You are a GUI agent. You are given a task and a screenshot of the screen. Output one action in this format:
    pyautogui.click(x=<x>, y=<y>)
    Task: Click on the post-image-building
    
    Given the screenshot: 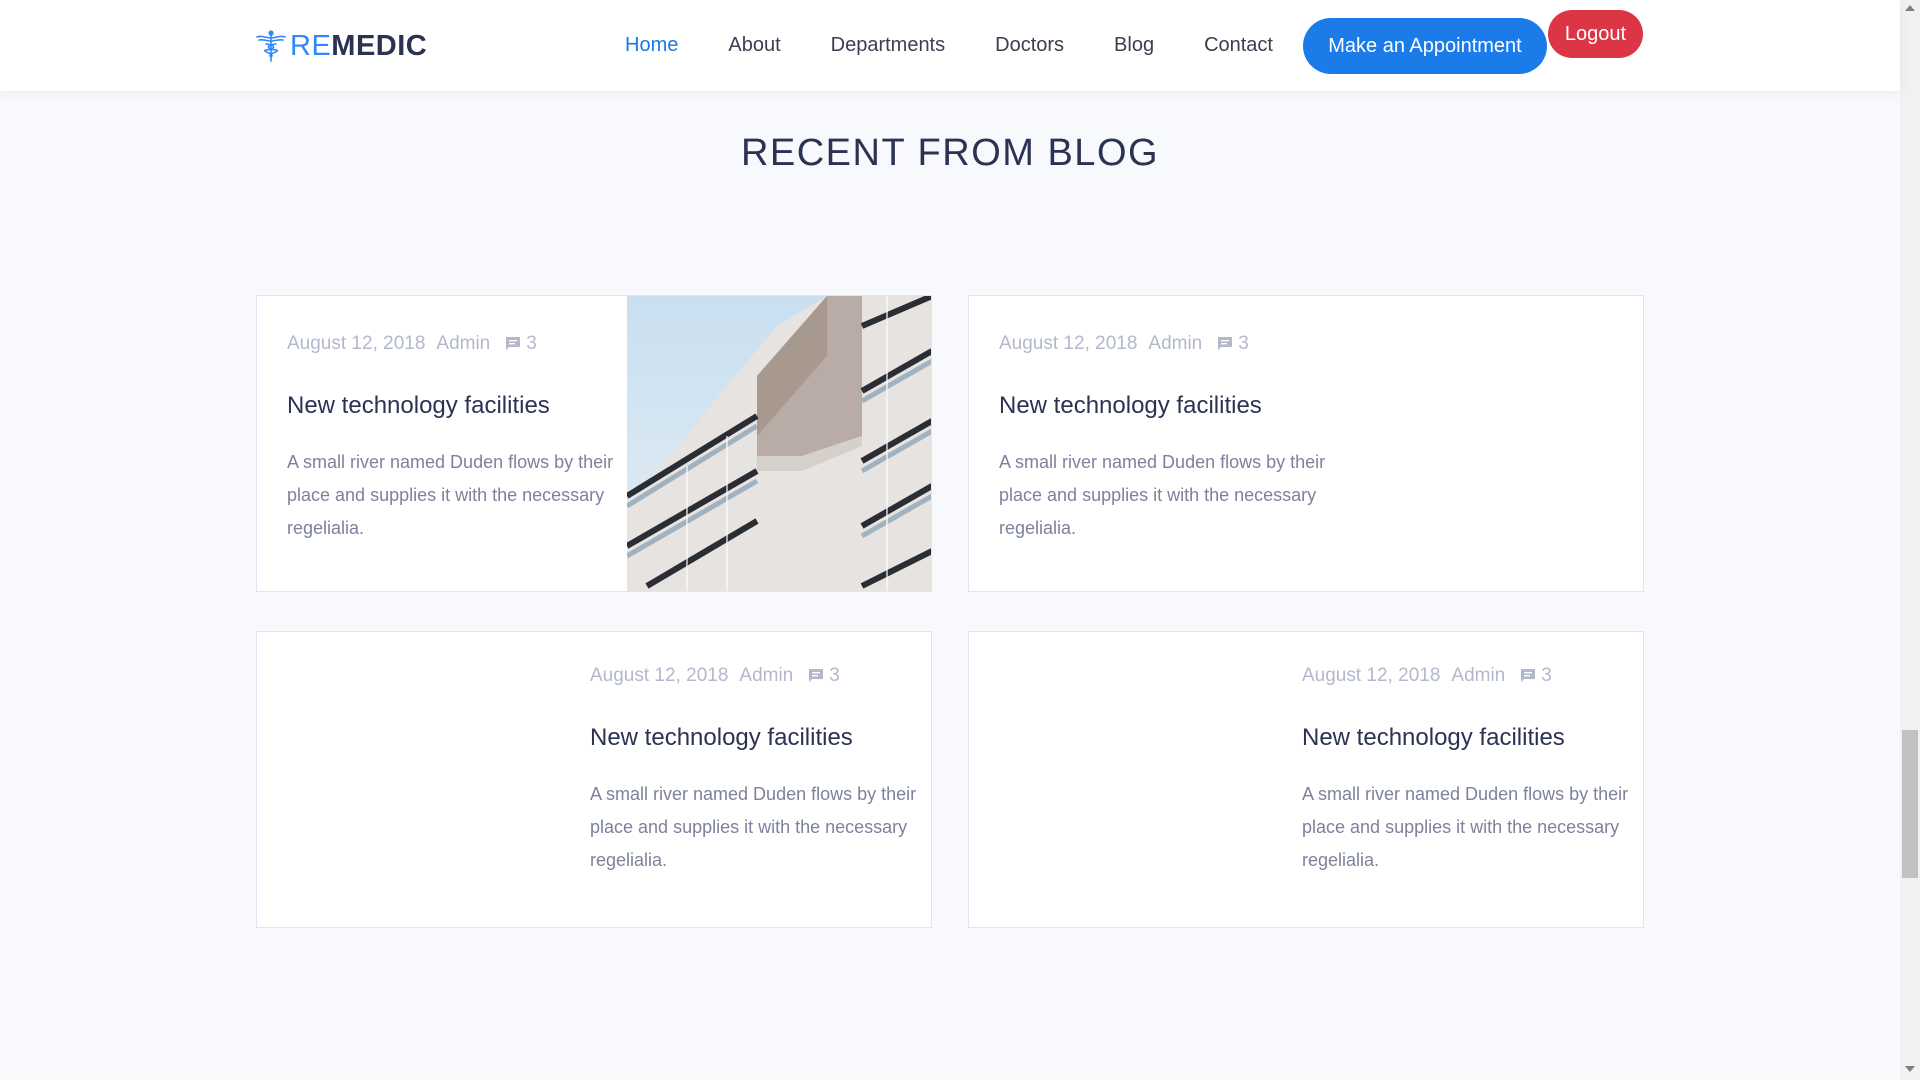 What is the action you would take?
    pyautogui.click(x=779, y=444)
    